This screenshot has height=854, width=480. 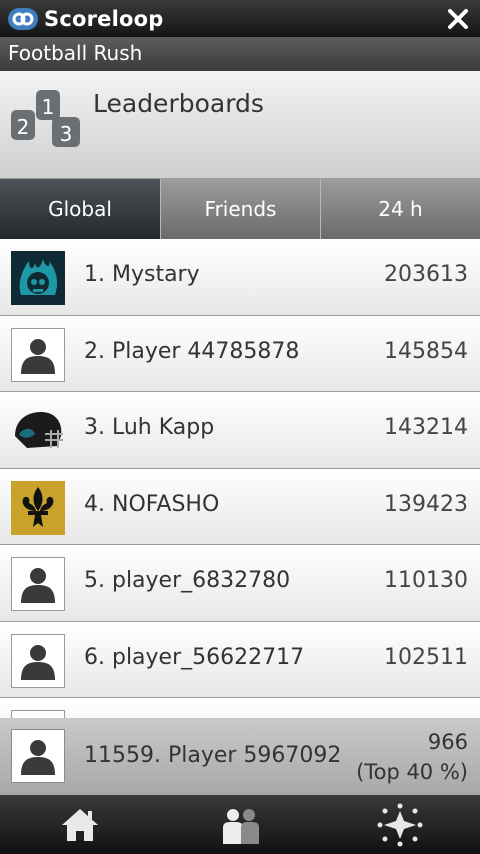 What do you see at coordinates (447, 742) in the screenshot?
I see `current-user-score: 966` at bounding box center [447, 742].